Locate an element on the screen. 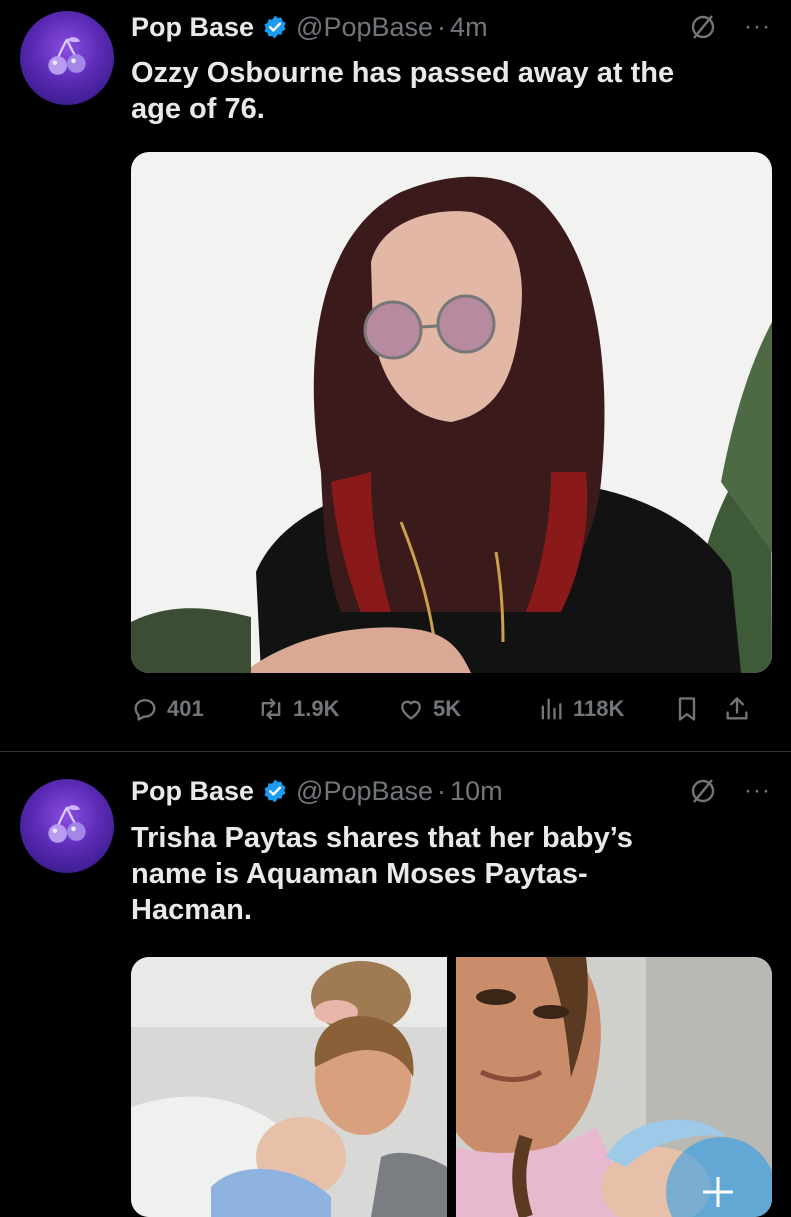 The height and width of the screenshot is (1217, 791). tweet-header: Pop Base @PopBase · 10m ··· is located at coordinates (451, 791).